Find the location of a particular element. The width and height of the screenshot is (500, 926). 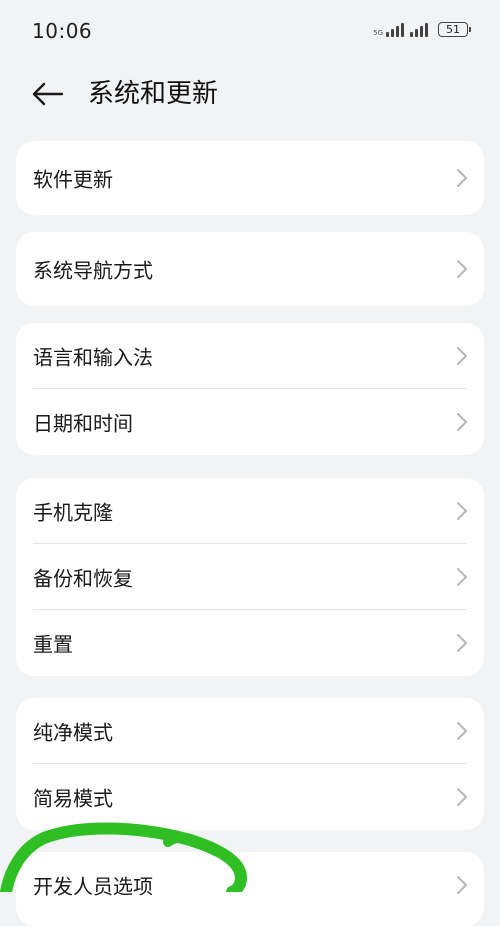

settings-item-label: 系统导航方式 is located at coordinates (93, 270).